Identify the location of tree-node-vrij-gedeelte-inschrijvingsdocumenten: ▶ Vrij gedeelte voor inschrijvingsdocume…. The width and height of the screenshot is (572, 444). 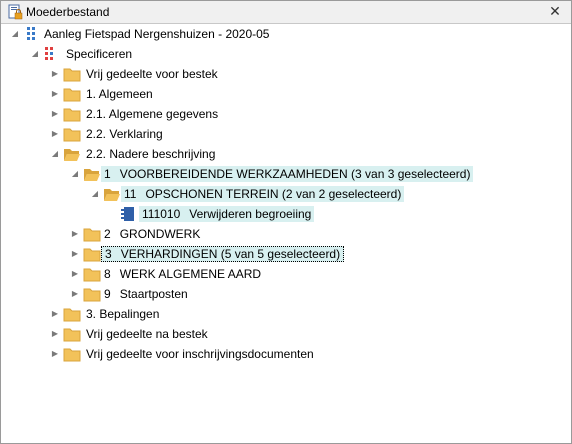
(209, 354).